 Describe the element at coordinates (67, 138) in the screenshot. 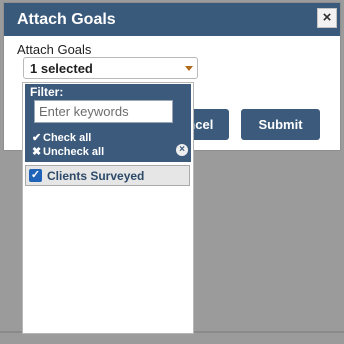

I see `check-all-label: Check all` at that location.